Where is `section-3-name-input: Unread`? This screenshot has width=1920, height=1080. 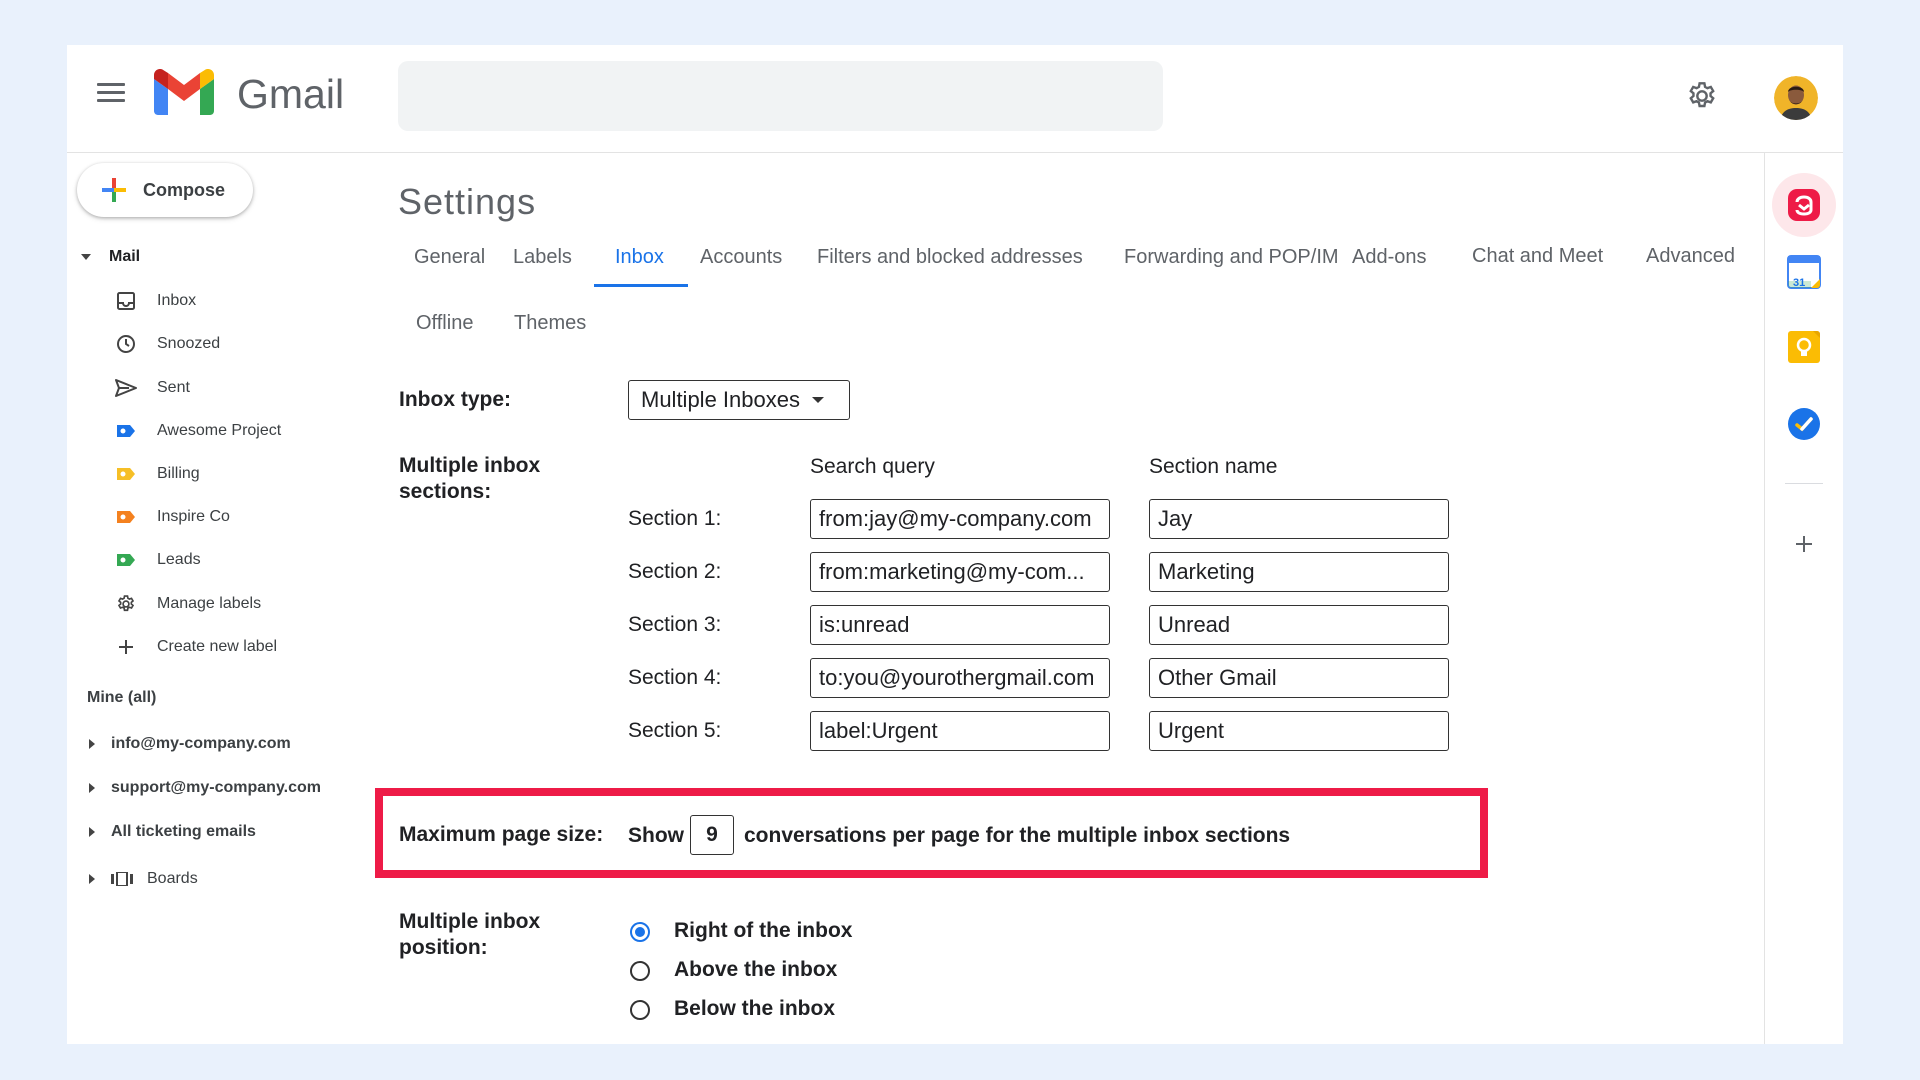 section-3-name-input: Unread is located at coordinates (1299, 625).